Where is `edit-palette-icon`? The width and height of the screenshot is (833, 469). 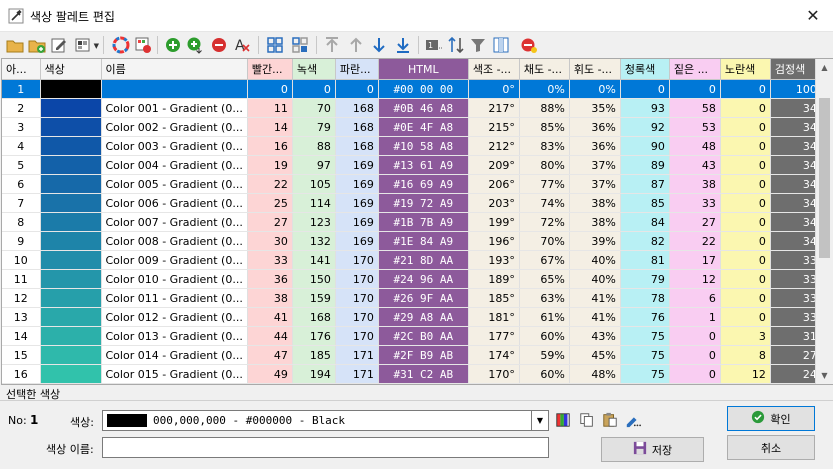
edit-palette-icon is located at coordinates (59, 45).